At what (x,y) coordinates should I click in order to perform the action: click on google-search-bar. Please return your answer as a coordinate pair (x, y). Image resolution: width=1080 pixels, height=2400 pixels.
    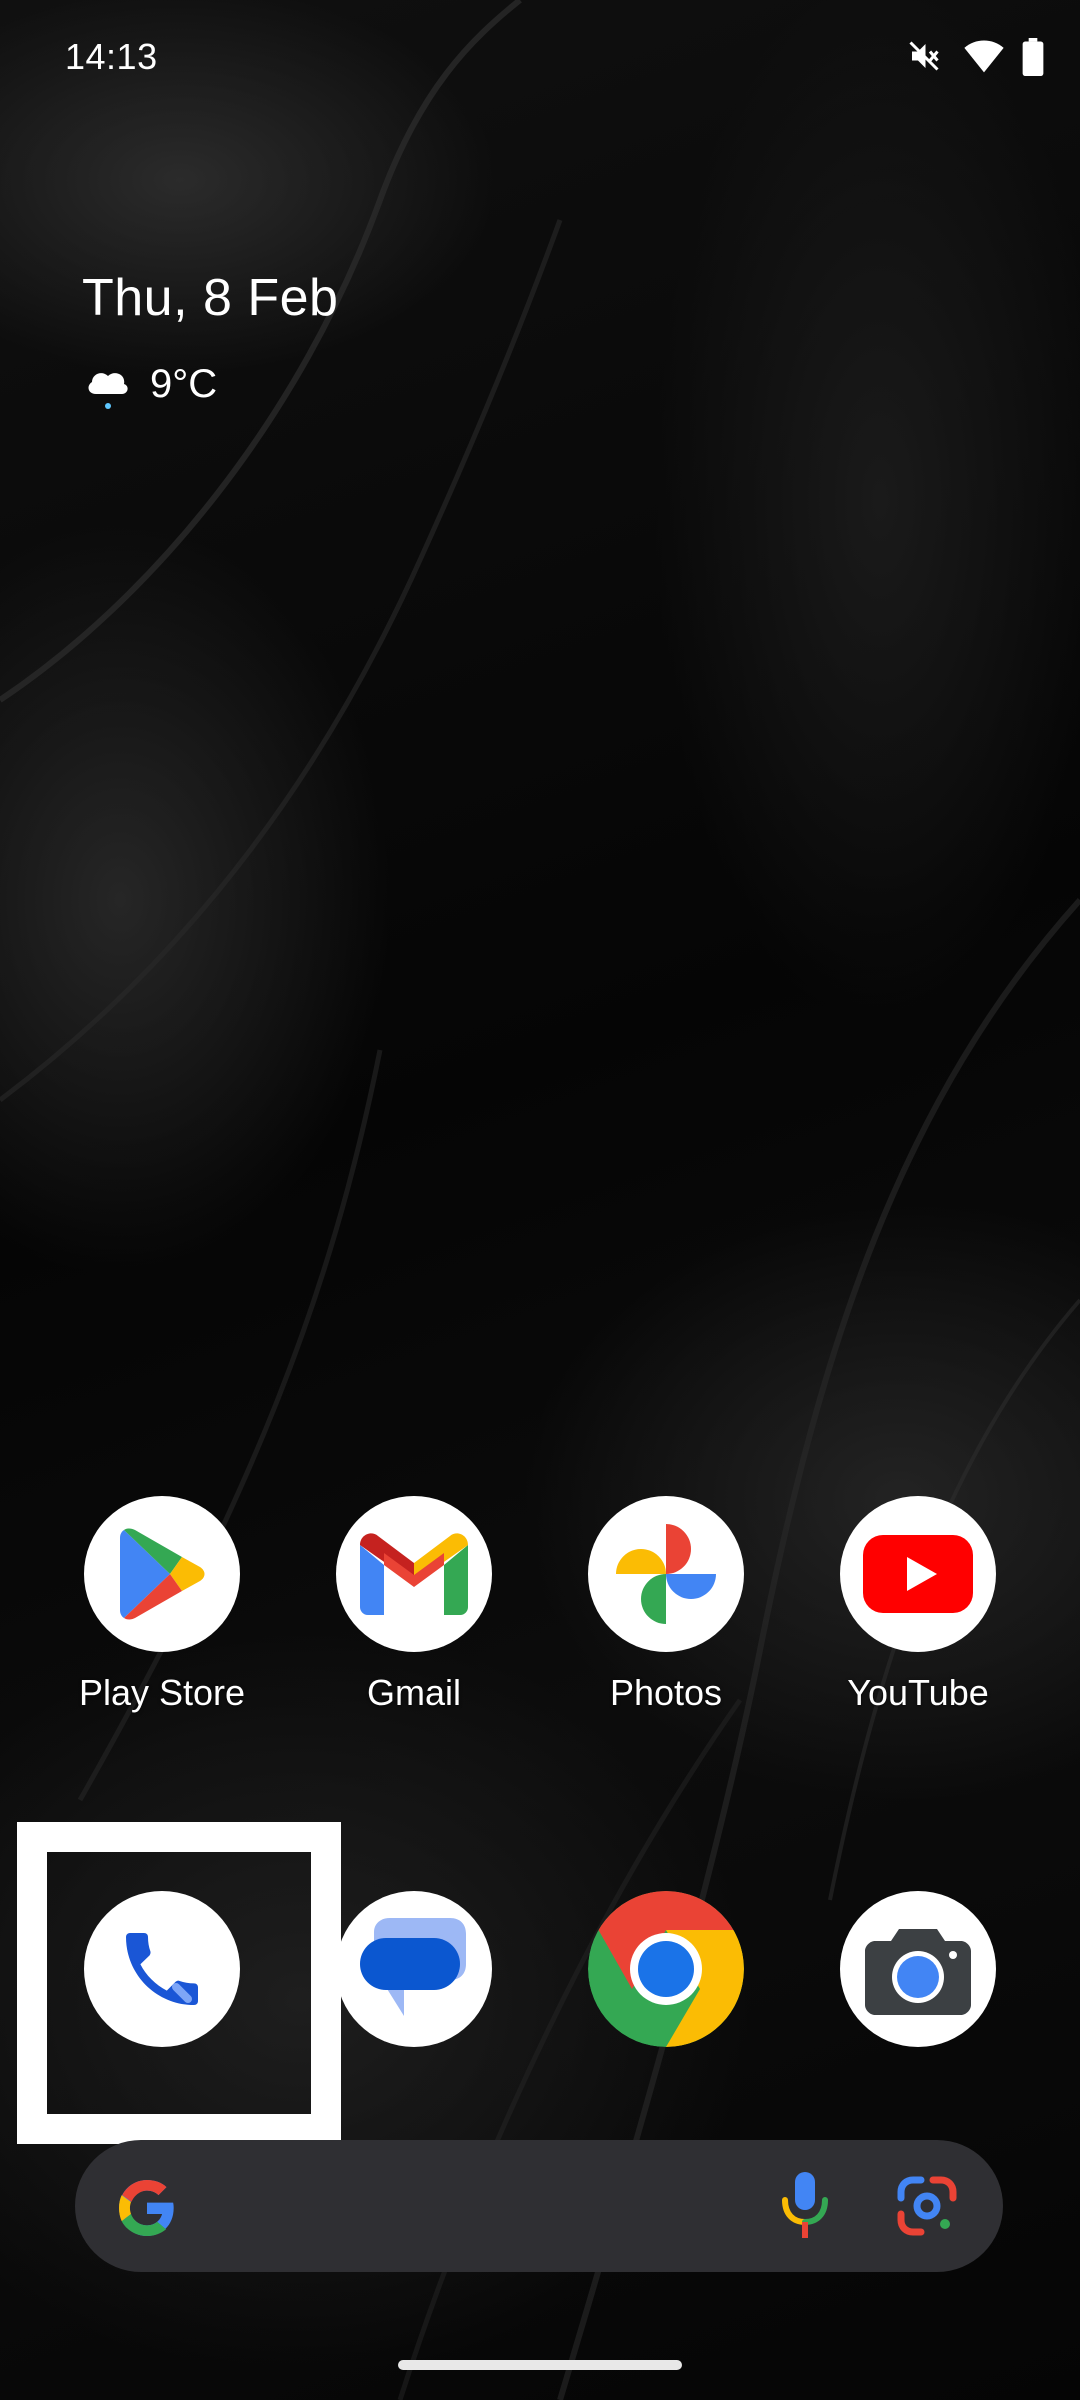
    Looking at the image, I should click on (539, 2206).